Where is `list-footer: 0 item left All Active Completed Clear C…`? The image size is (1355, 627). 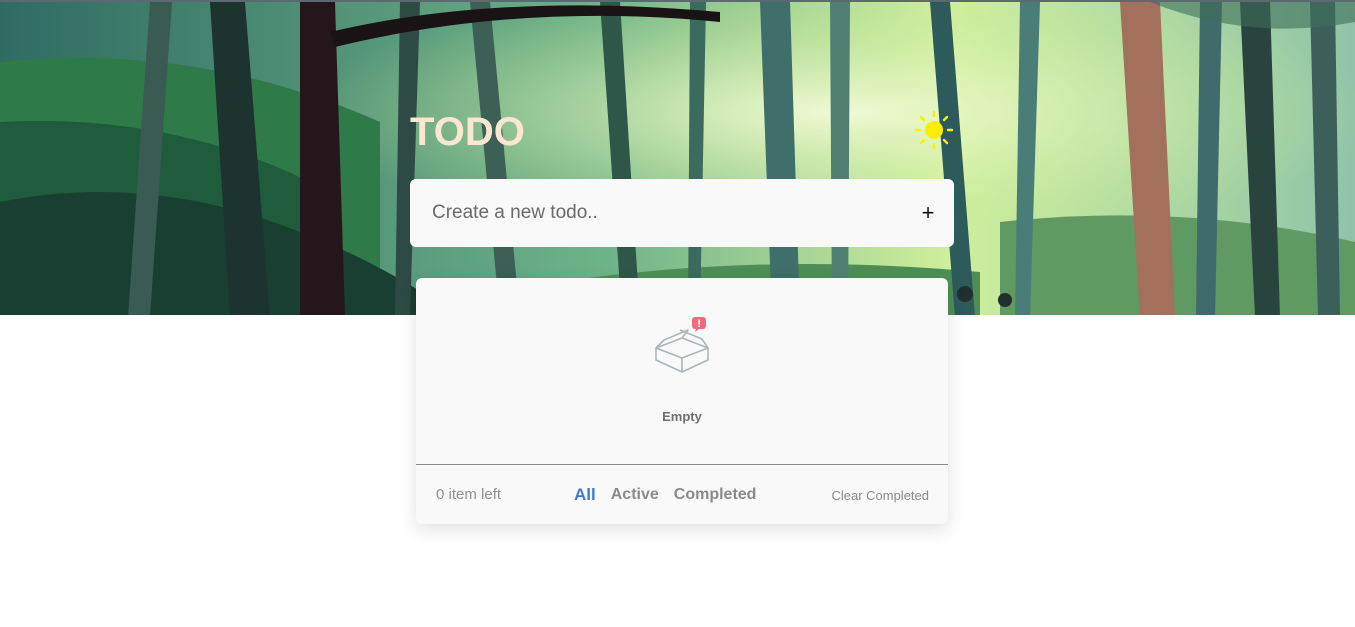 list-footer: 0 item left All Active Completed Clear C… is located at coordinates (682, 495).